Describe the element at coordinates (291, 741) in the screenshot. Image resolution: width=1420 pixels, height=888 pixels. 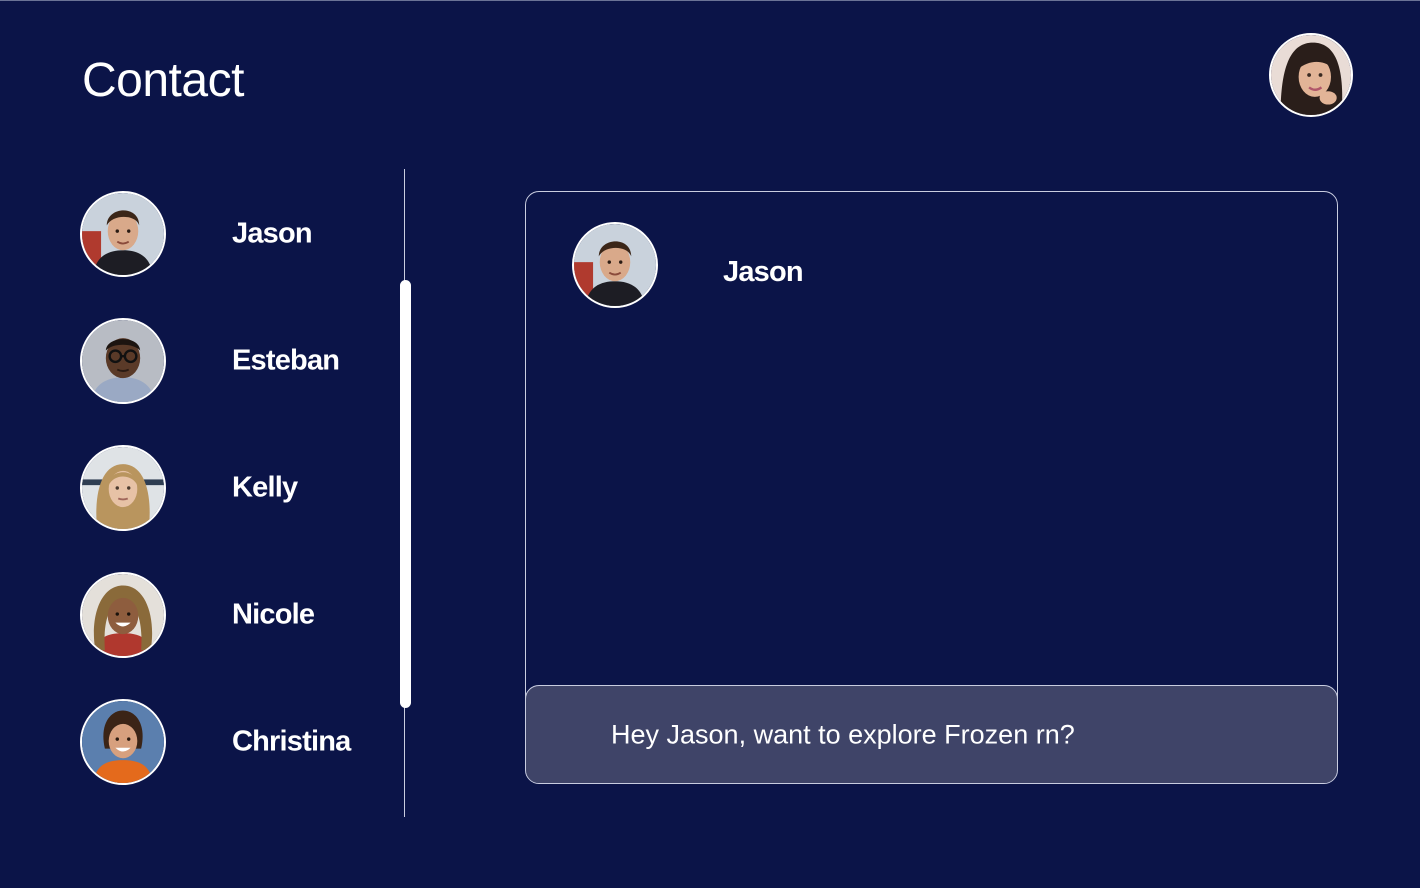
I see `contact-name: Christina` at that location.